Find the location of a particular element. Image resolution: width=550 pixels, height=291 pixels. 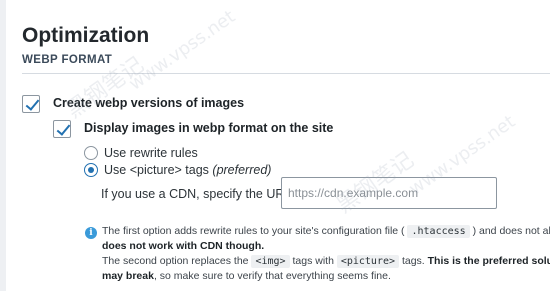

picture-tags-label: Use <picture> tags (preferred) is located at coordinates (187, 170).